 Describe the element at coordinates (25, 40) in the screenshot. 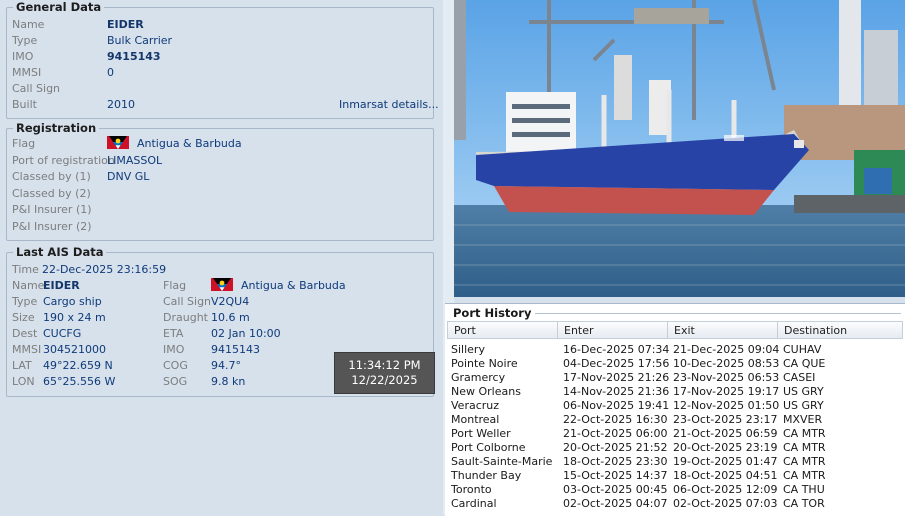

I see `general-label: Type` at that location.